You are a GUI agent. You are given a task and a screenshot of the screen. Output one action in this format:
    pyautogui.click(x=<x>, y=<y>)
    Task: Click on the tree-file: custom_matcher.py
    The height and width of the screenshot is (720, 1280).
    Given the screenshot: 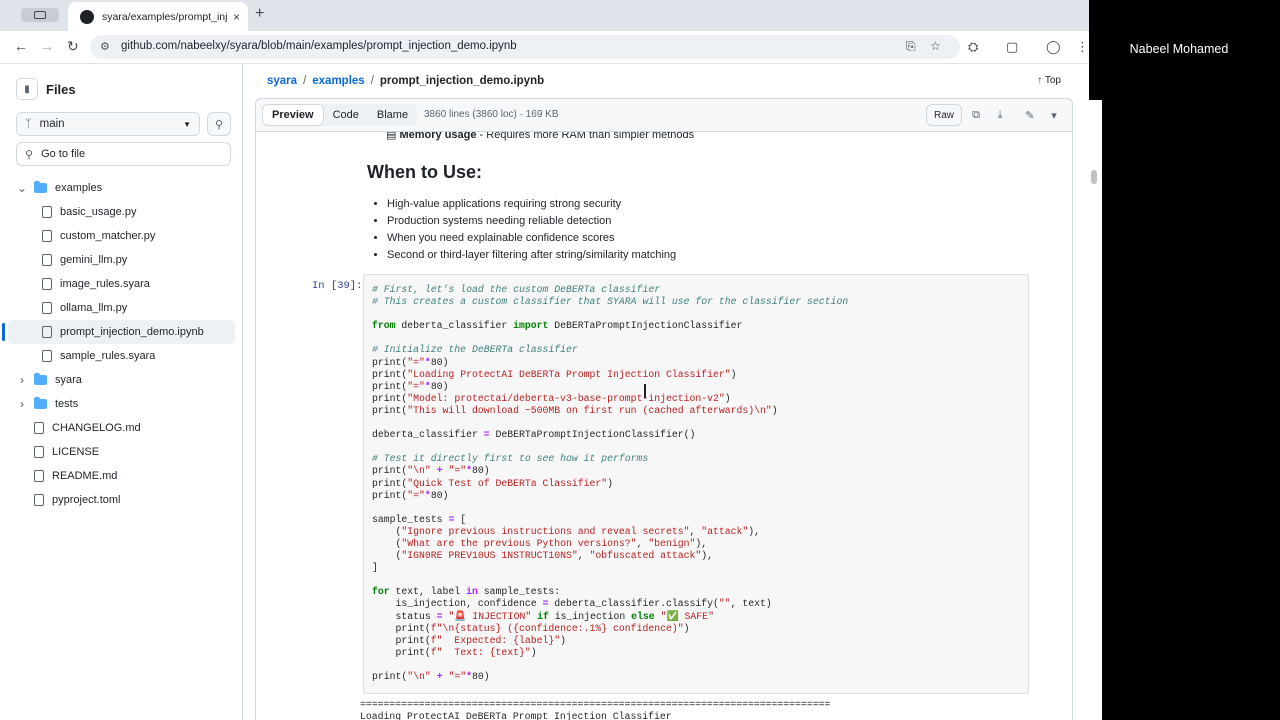 What is the action you would take?
    pyautogui.click(x=121, y=236)
    